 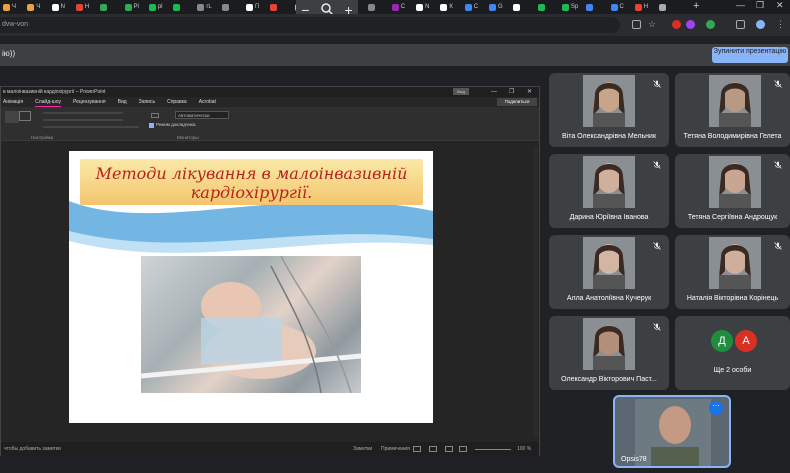 What do you see at coordinates (202, 115) in the screenshot?
I see `monitor-select: Автоматически` at bounding box center [202, 115].